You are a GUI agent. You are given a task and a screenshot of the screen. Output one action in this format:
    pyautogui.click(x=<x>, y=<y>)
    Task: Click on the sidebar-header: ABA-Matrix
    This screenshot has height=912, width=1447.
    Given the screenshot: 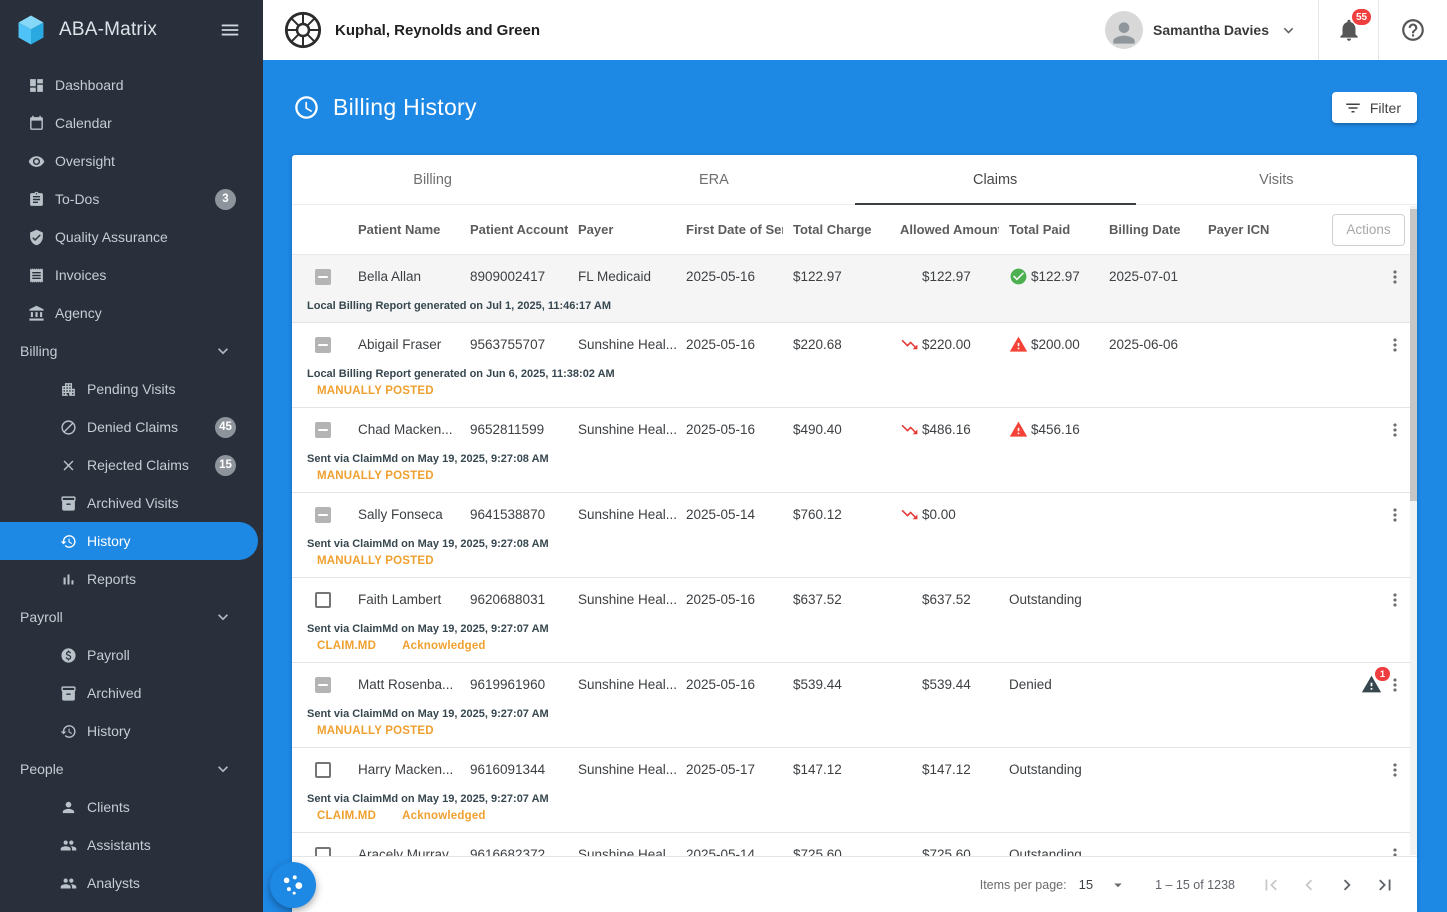 What is the action you would take?
    pyautogui.click(x=131, y=30)
    